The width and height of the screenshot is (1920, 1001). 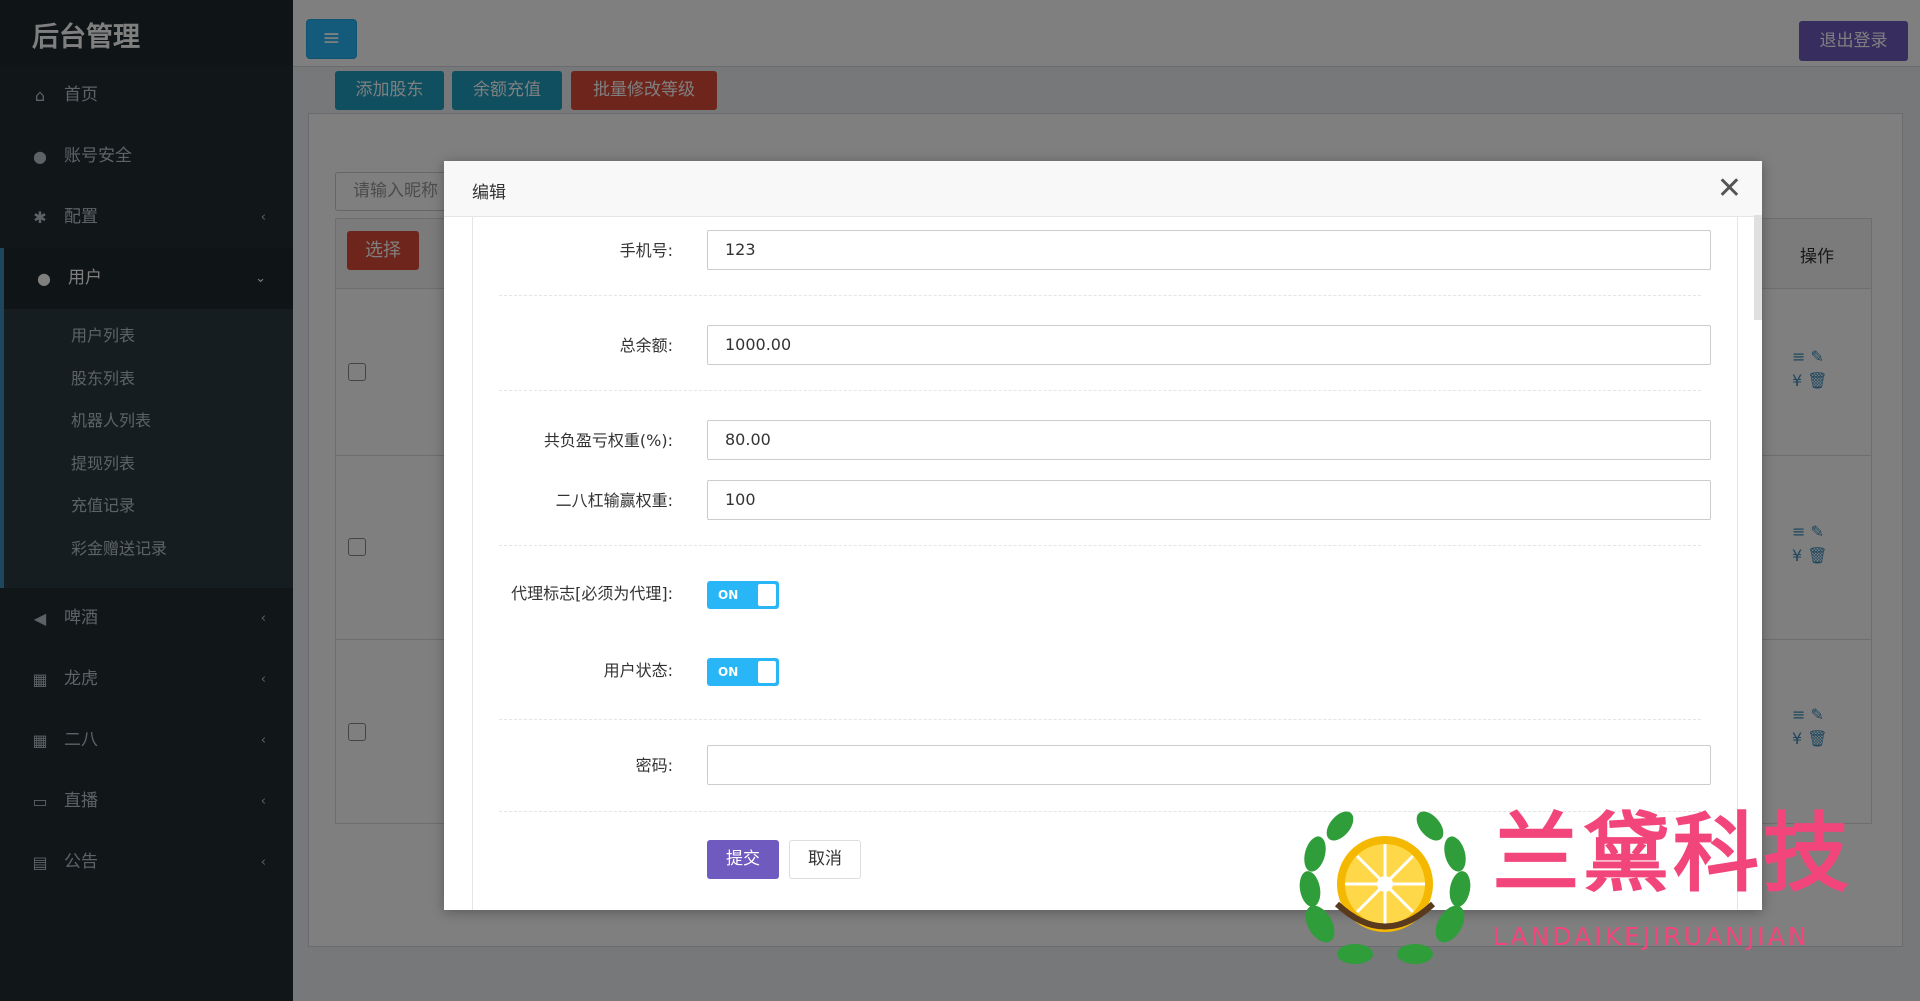 What do you see at coordinates (608, 440) in the screenshot?
I see `profit-weight-label: 共负盈亏权重(%):` at bounding box center [608, 440].